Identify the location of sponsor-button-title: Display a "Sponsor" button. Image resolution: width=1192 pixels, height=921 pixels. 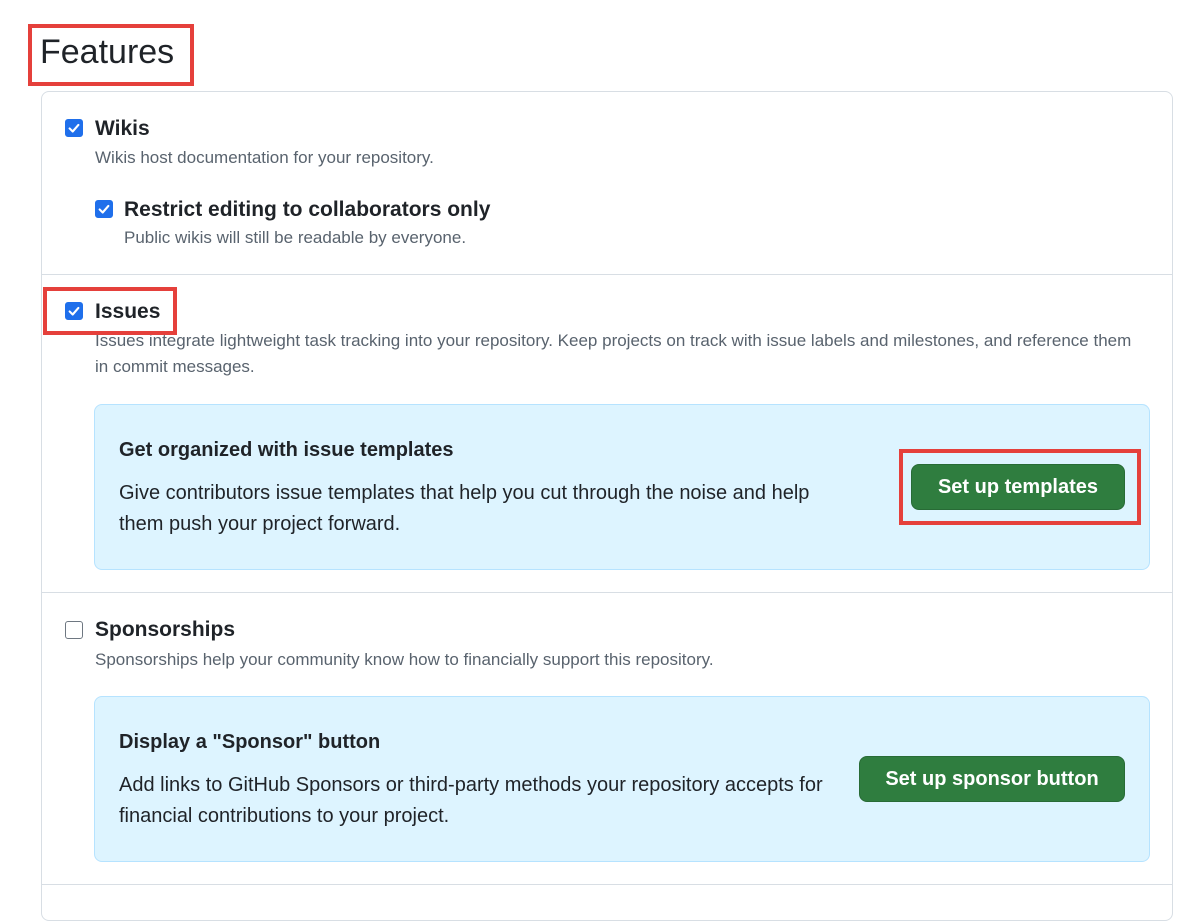
(250, 742).